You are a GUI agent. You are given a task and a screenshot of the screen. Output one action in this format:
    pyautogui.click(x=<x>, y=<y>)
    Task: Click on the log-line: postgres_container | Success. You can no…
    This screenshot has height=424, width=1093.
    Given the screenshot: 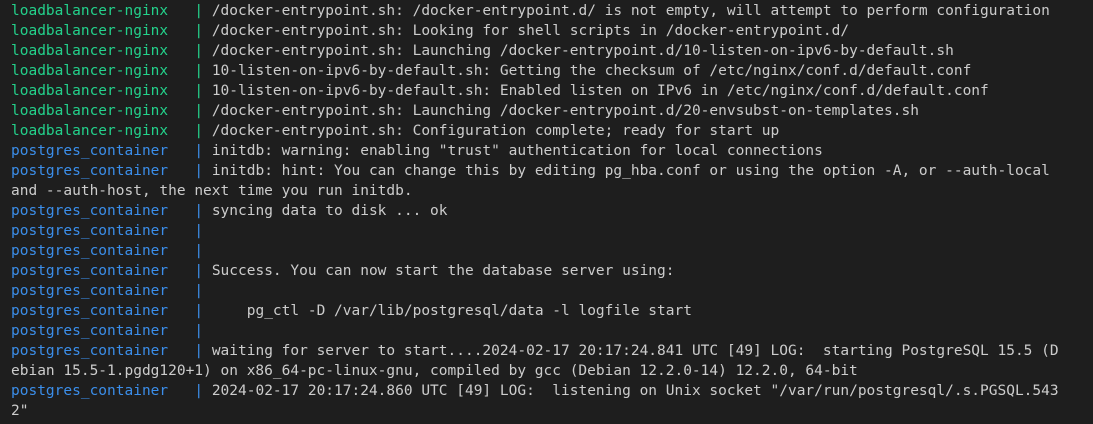 What is the action you would take?
    pyautogui.click(x=552, y=271)
    